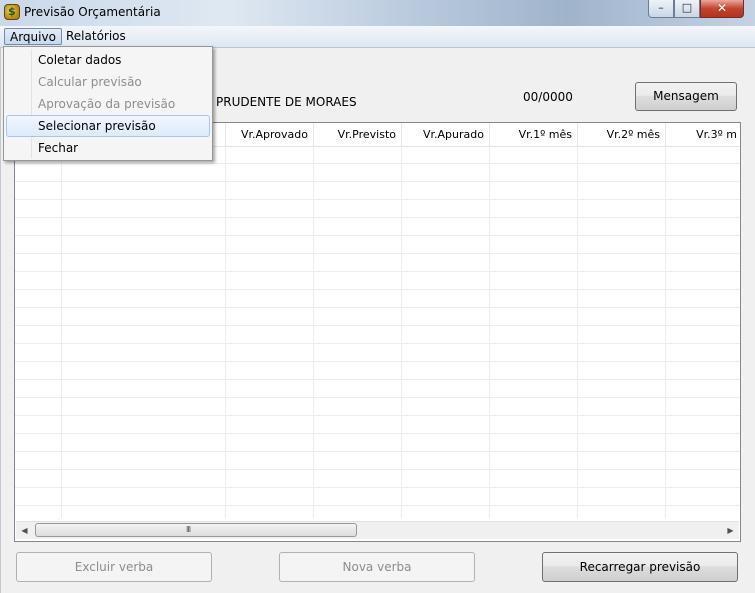  What do you see at coordinates (108, 126) in the screenshot?
I see `menu-item-selecionar-previsao: Selecionar previsão` at bounding box center [108, 126].